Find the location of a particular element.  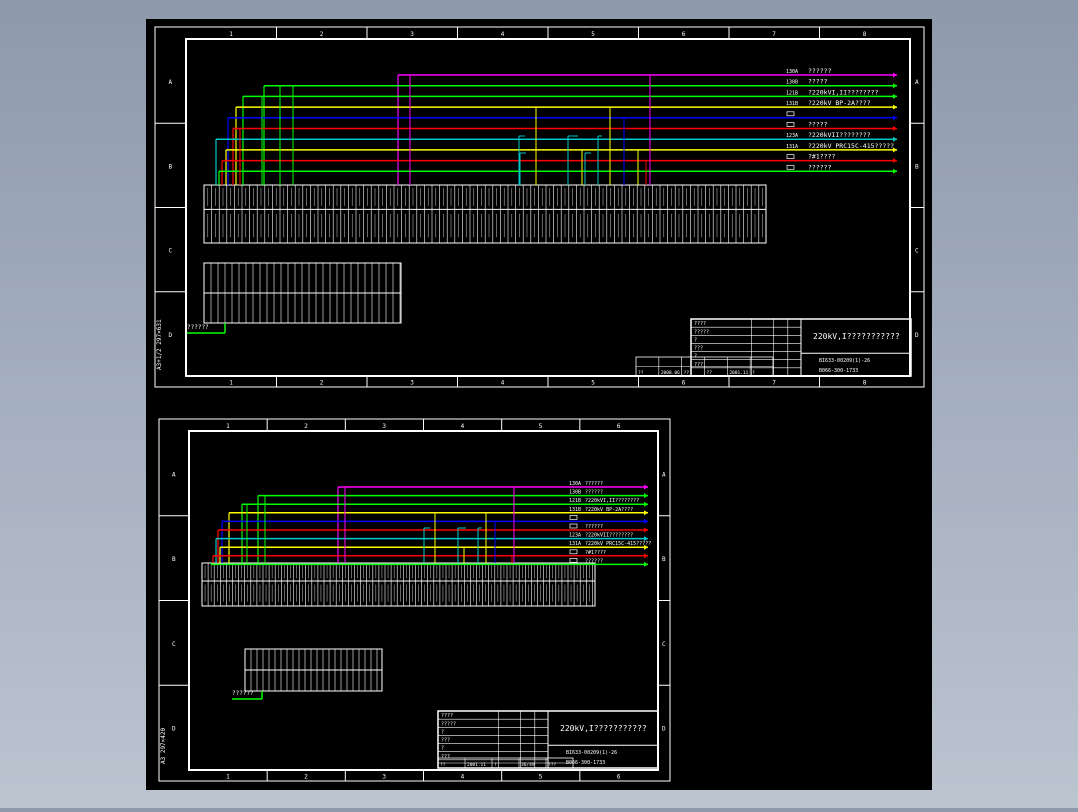

sheet-size-note: A3+1/2 297×631 is located at coordinates (159, 344).